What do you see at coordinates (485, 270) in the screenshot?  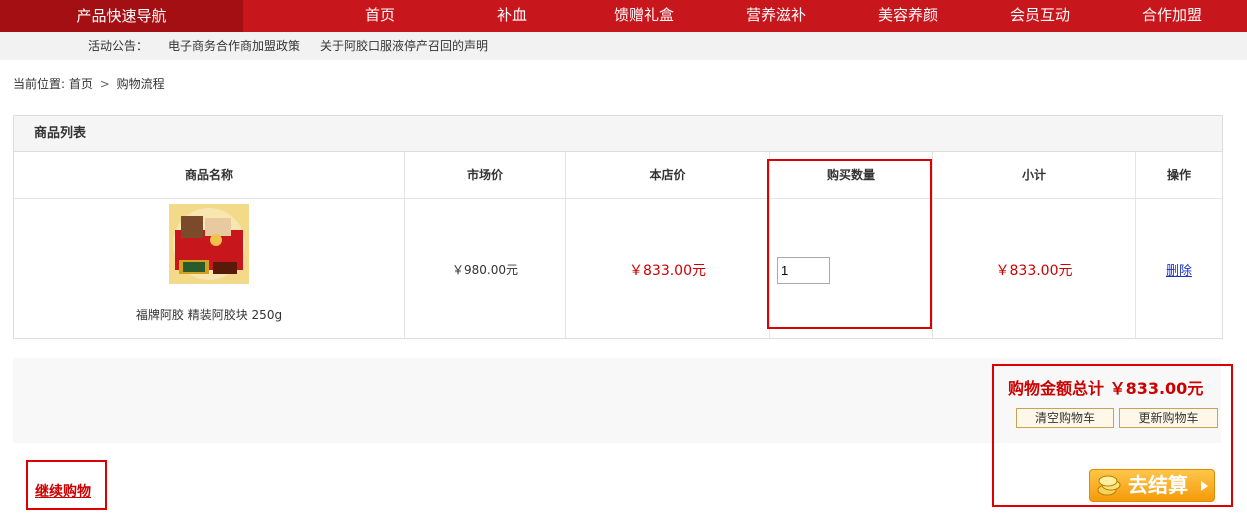 I see `market-price: ￥980.00元` at bounding box center [485, 270].